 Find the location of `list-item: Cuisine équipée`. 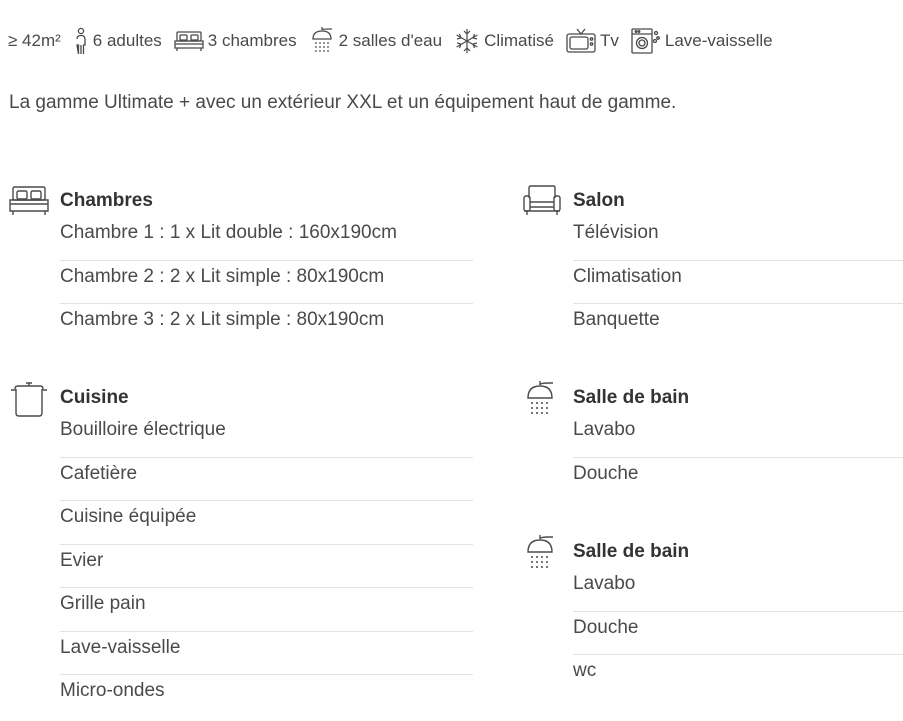

list-item: Cuisine équipée is located at coordinates (266, 523).